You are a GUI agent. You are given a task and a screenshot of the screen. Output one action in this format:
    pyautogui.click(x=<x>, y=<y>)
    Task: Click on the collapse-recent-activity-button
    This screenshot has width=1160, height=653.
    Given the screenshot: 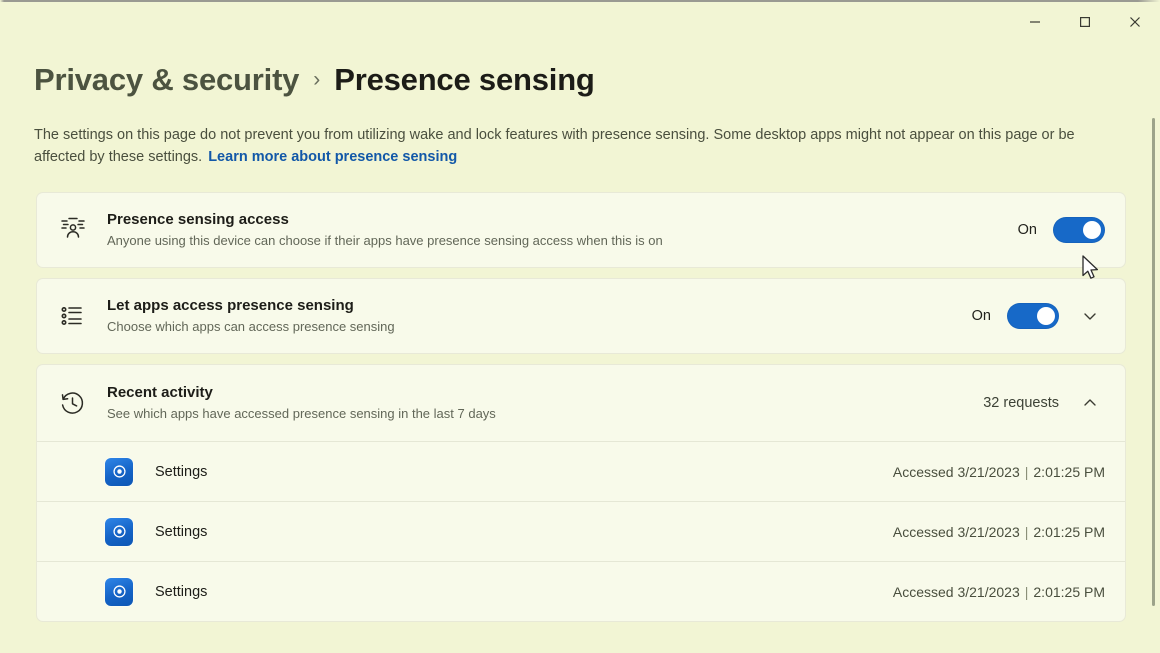 What is the action you would take?
    pyautogui.click(x=1090, y=403)
    